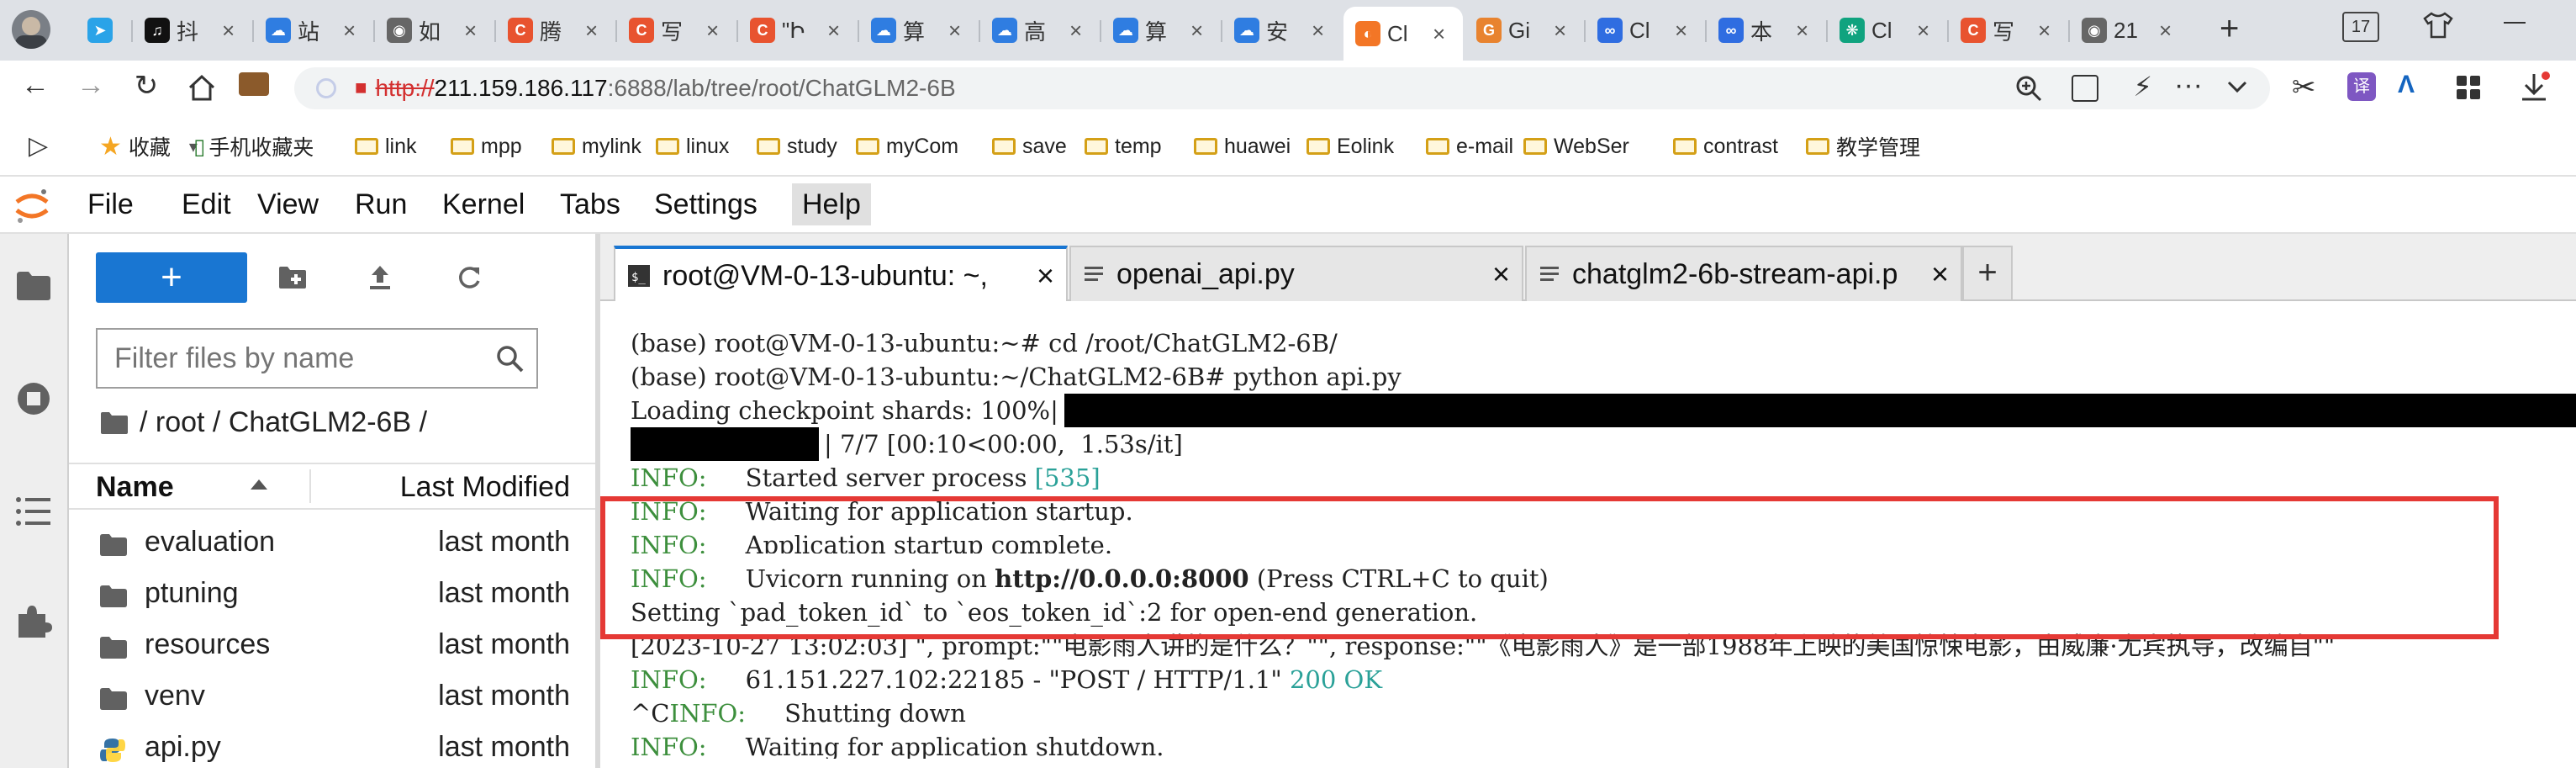 This screenshot has width=2576, height=773. What do you see at coordinates (434, 30) in the screenshot?
I see `browser-tab: ◉ 如 ×` at bounding box center [434, 30].